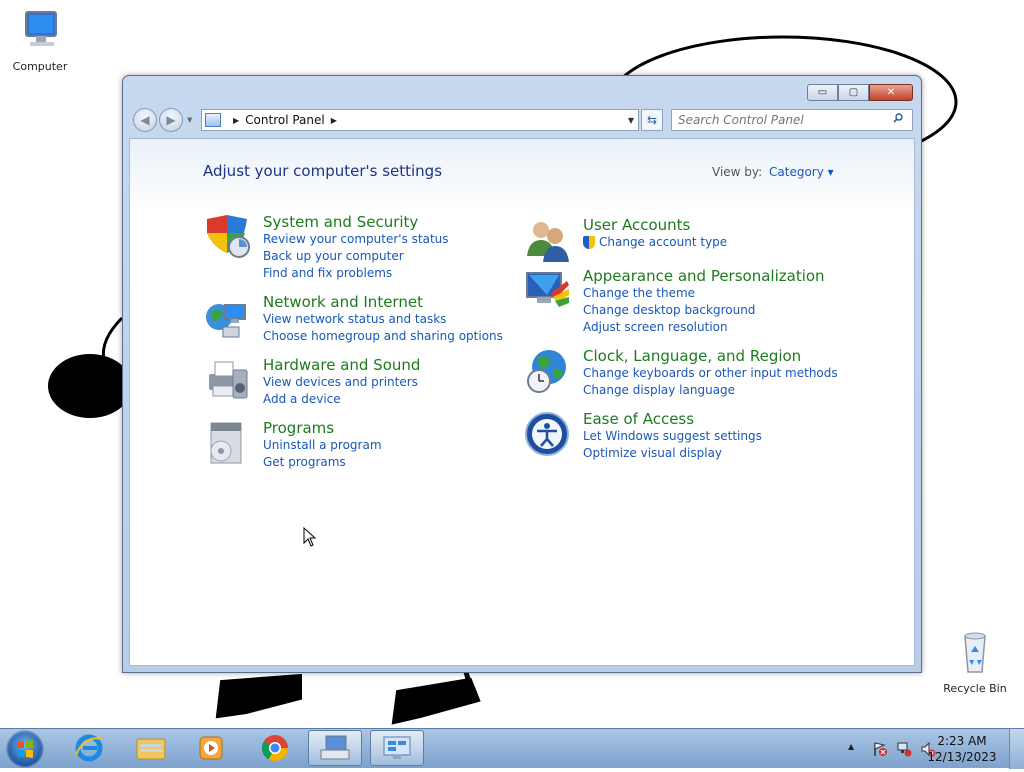 This screenshot has height=772, width=1024. I want to click on navigation-bar: ◀ ▶ ▼ ▶ Control Panel ▶ ▼ ⇆, so click(522, 120).